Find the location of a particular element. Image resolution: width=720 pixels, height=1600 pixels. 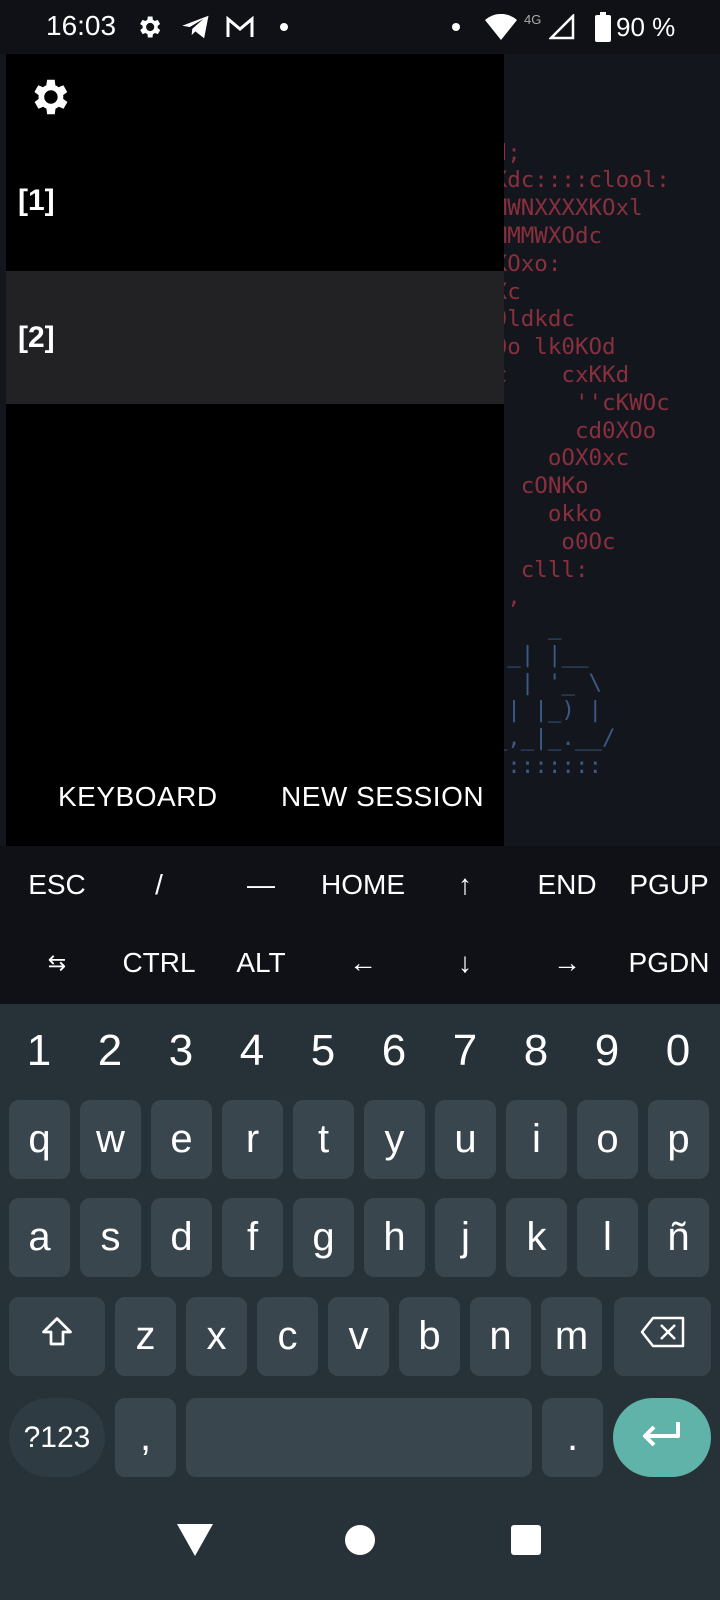

key-c: c is located at coordinates (287, 1336).